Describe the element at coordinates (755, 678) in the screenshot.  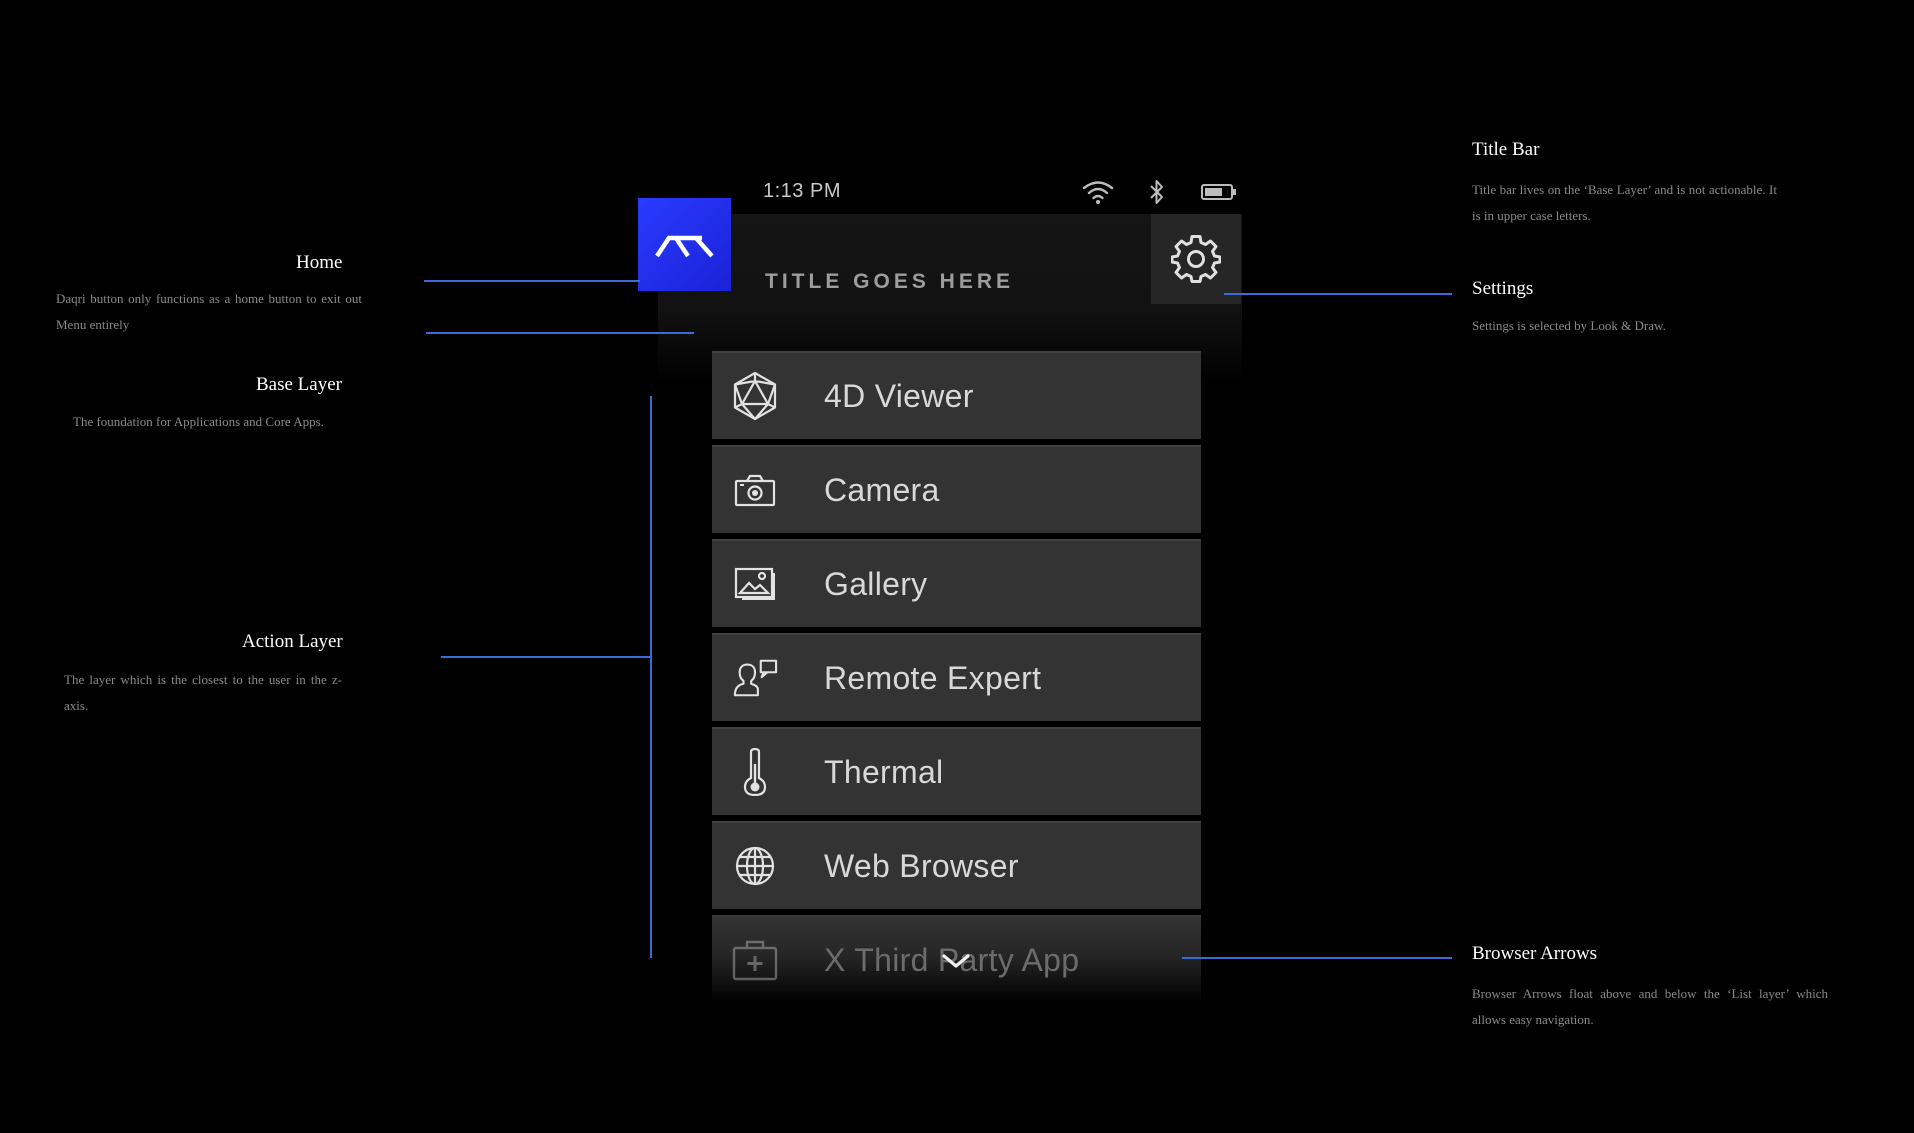
I see `remote-expert-icon` at that location.